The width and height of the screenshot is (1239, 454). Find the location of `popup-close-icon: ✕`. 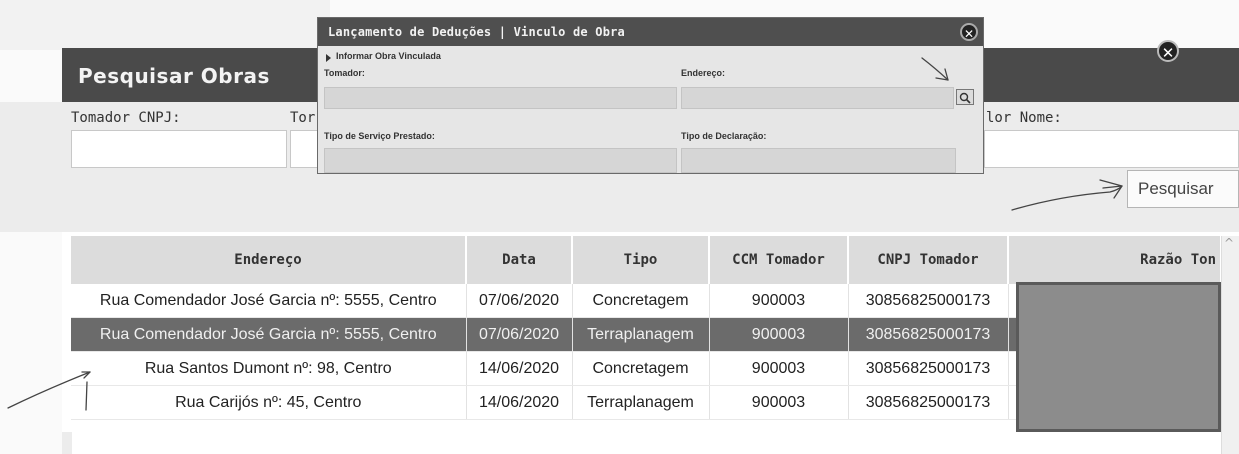

popup-close-icon: ✕ is located at coordinates (969, 32).